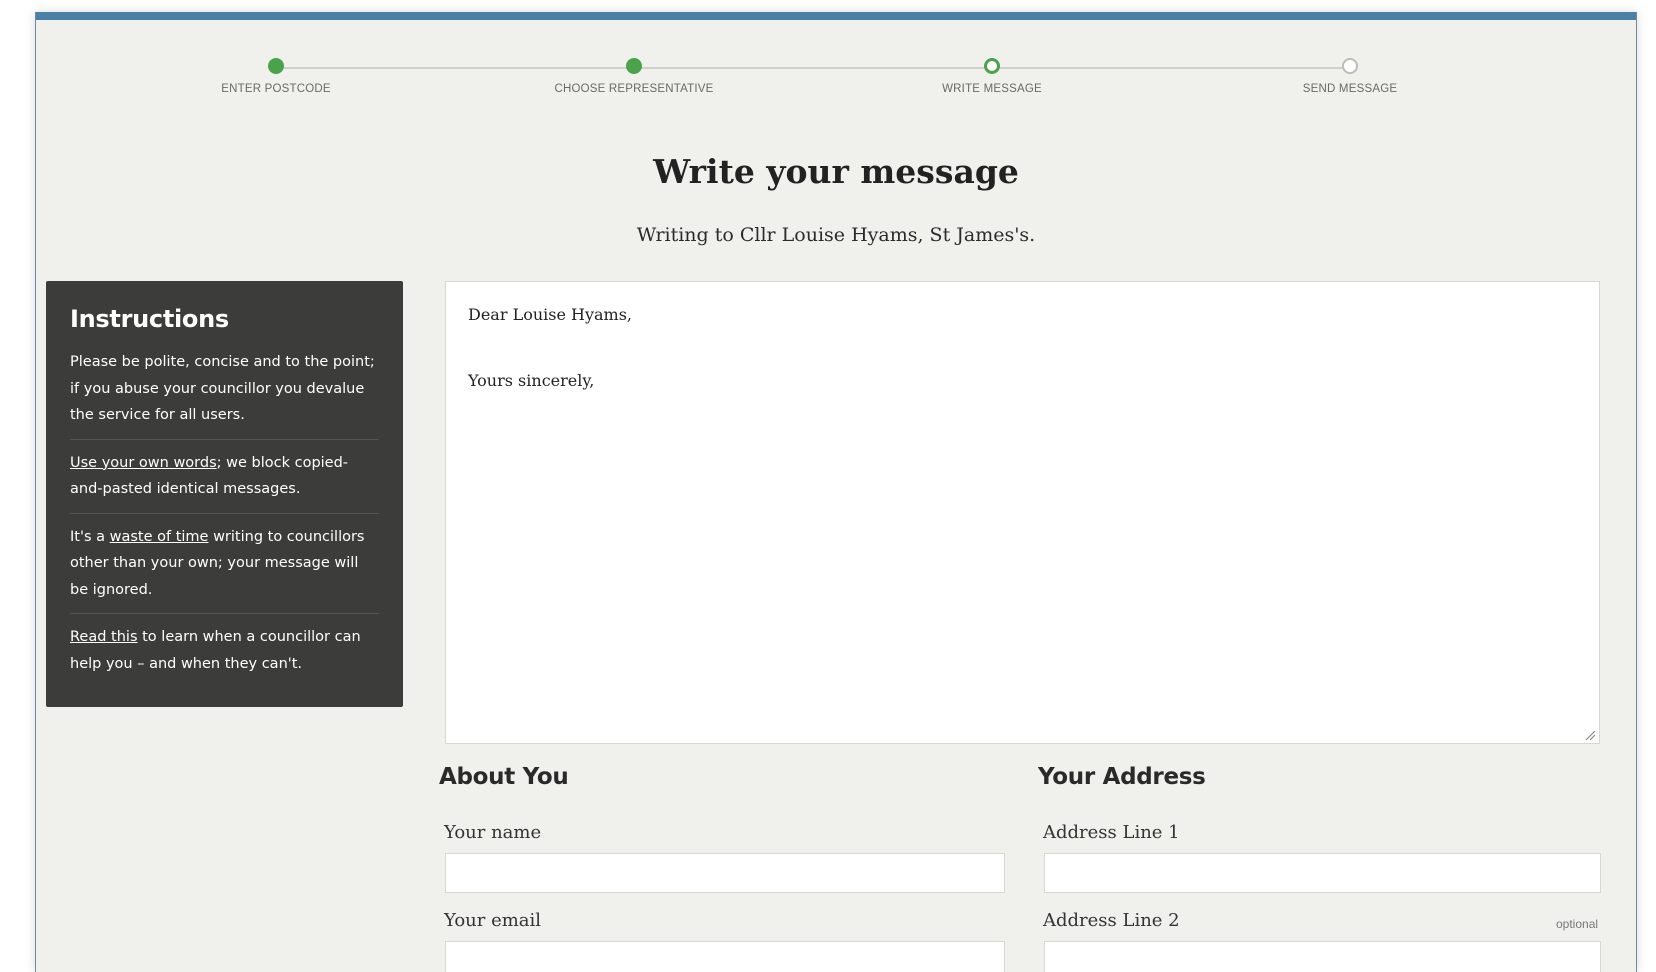 The height and width of the screenshot is (972, 1656). What do you see at coordinates (1122, 777) in the screenshot?
I see `your-address-heading: Your Address` at bounding box center [1122, 777].